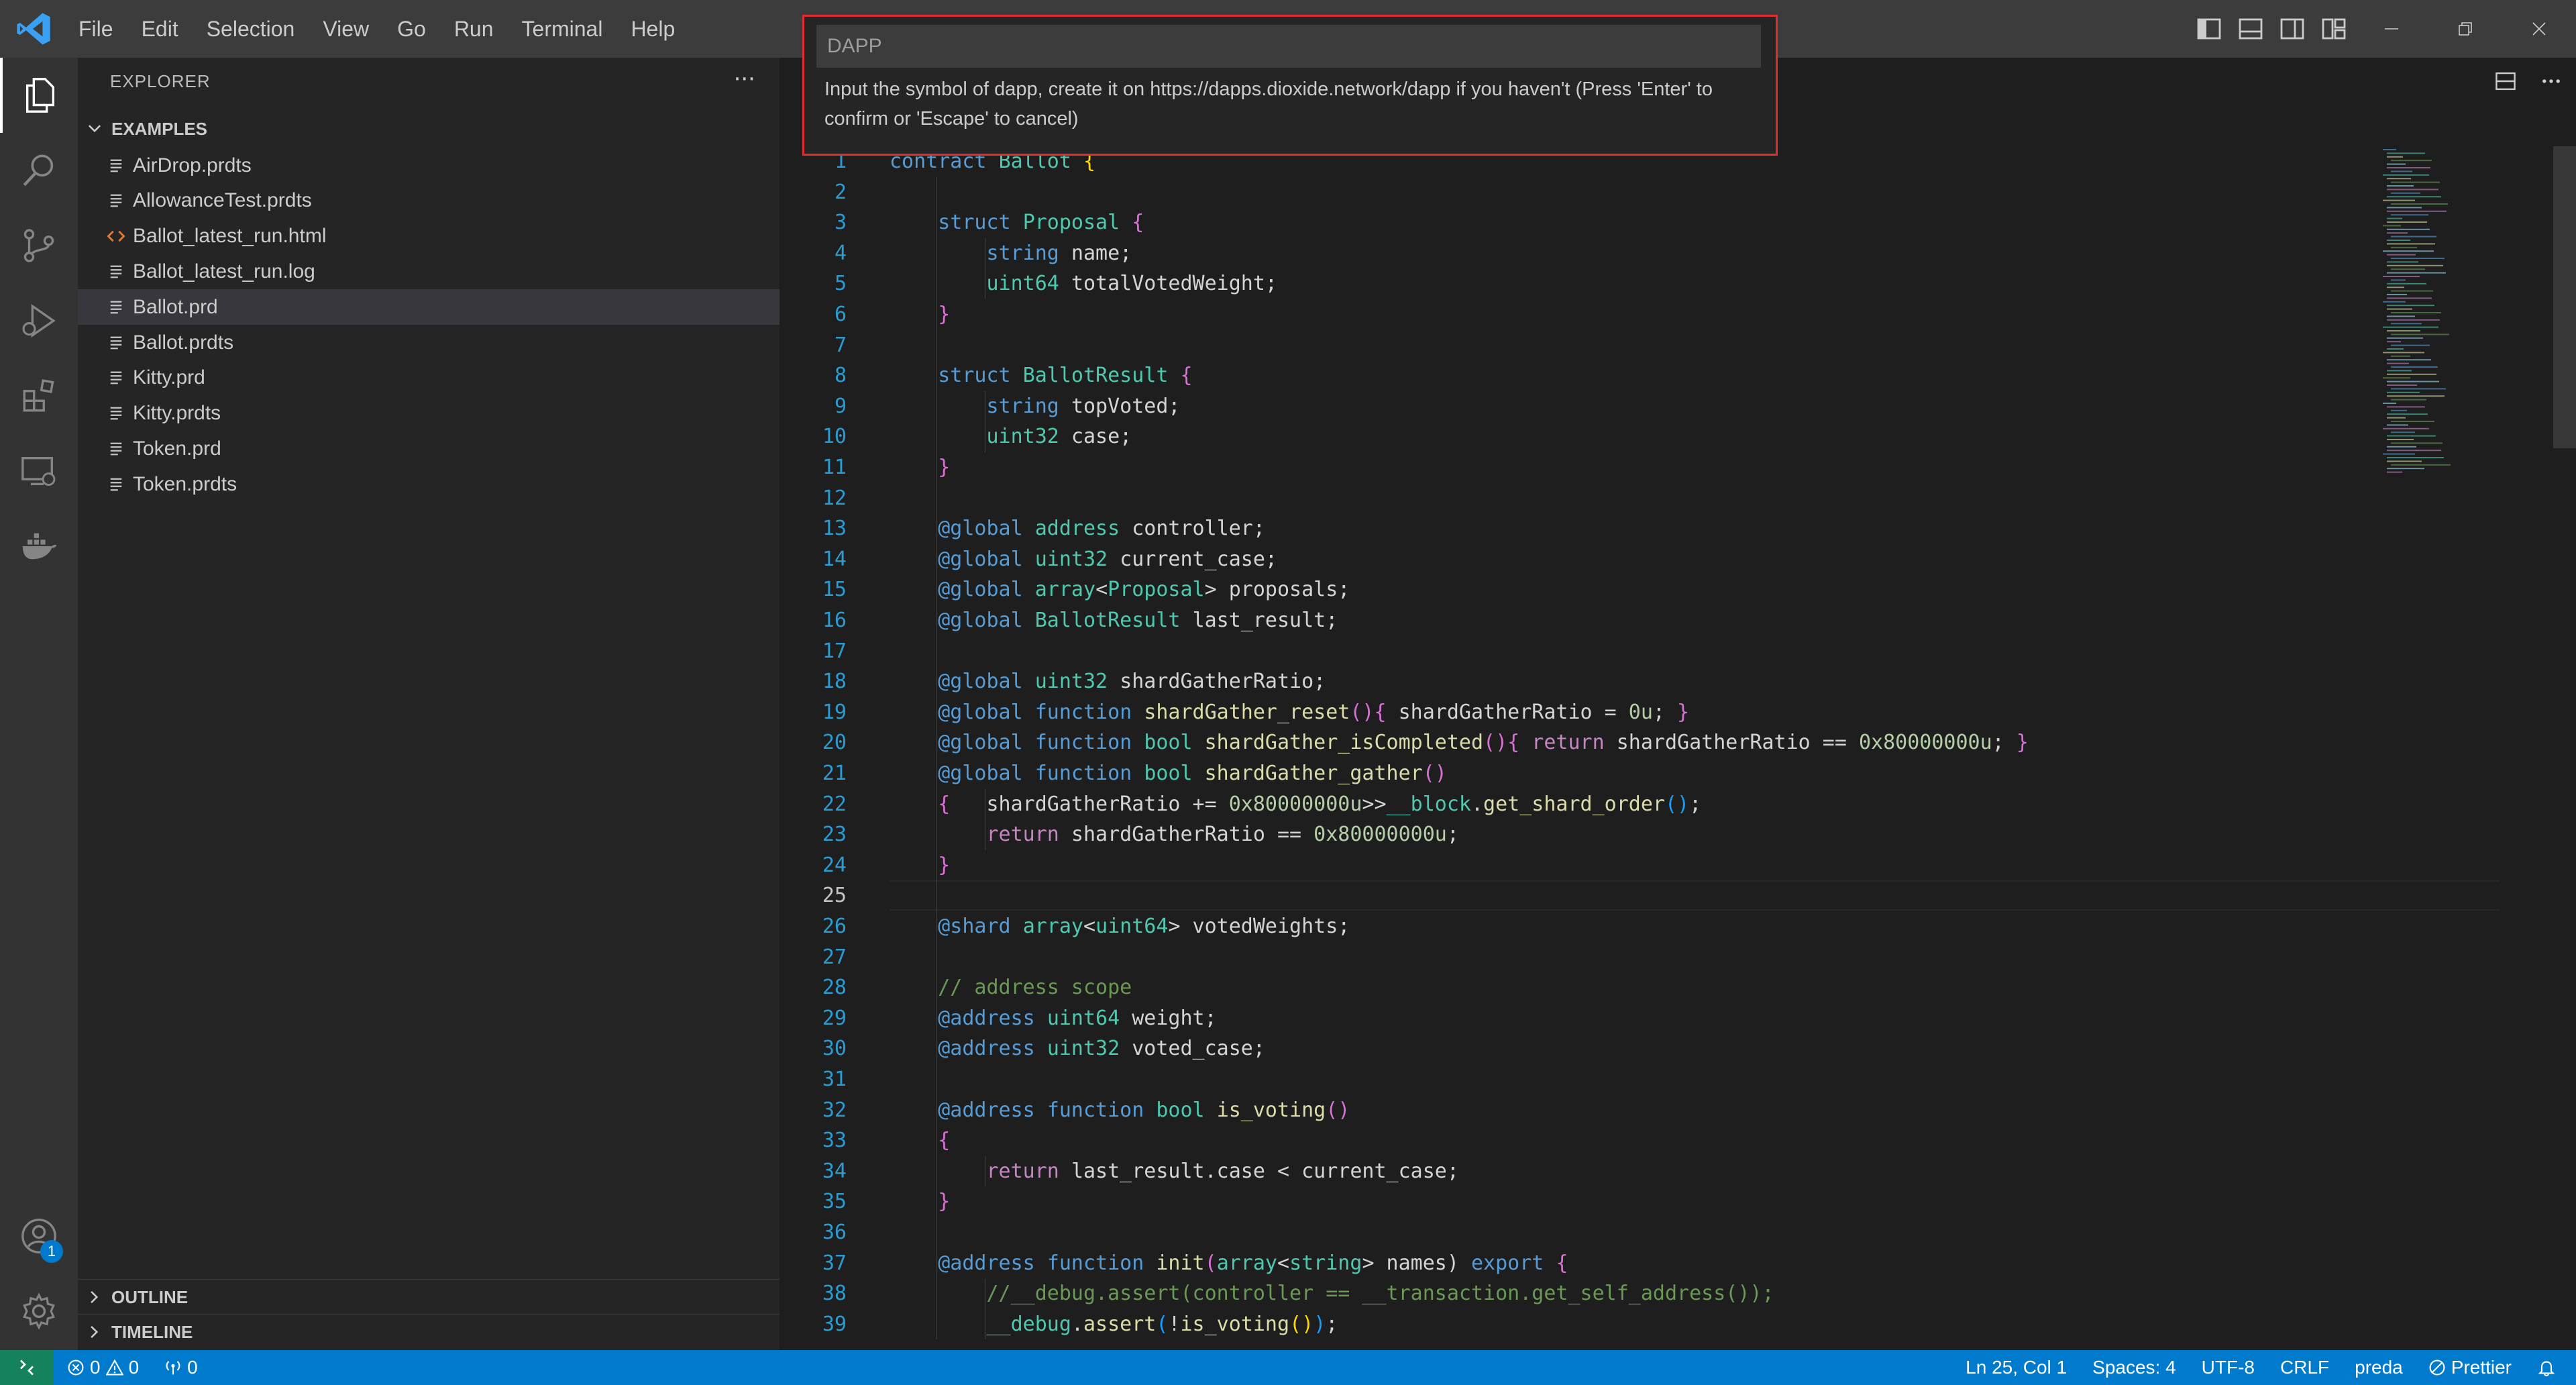  What do you see at coordinates (39, 471) in the screenshot?
I see `remote-explorer-activity` at bounding box center [39, 471].